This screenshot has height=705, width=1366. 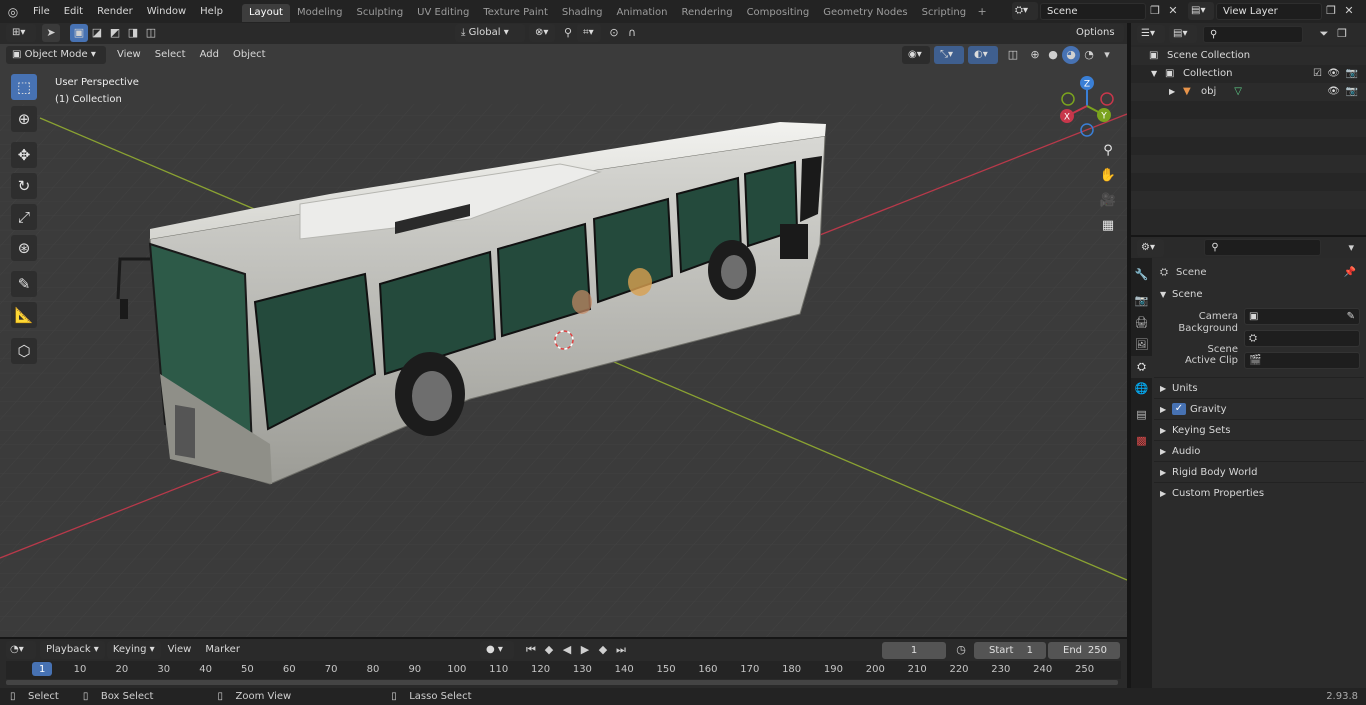 What do you see at coordinates (497, 650) in the screenshot?
I see `auto-keying-button: ● ▾` at bounding box center [497, 650].